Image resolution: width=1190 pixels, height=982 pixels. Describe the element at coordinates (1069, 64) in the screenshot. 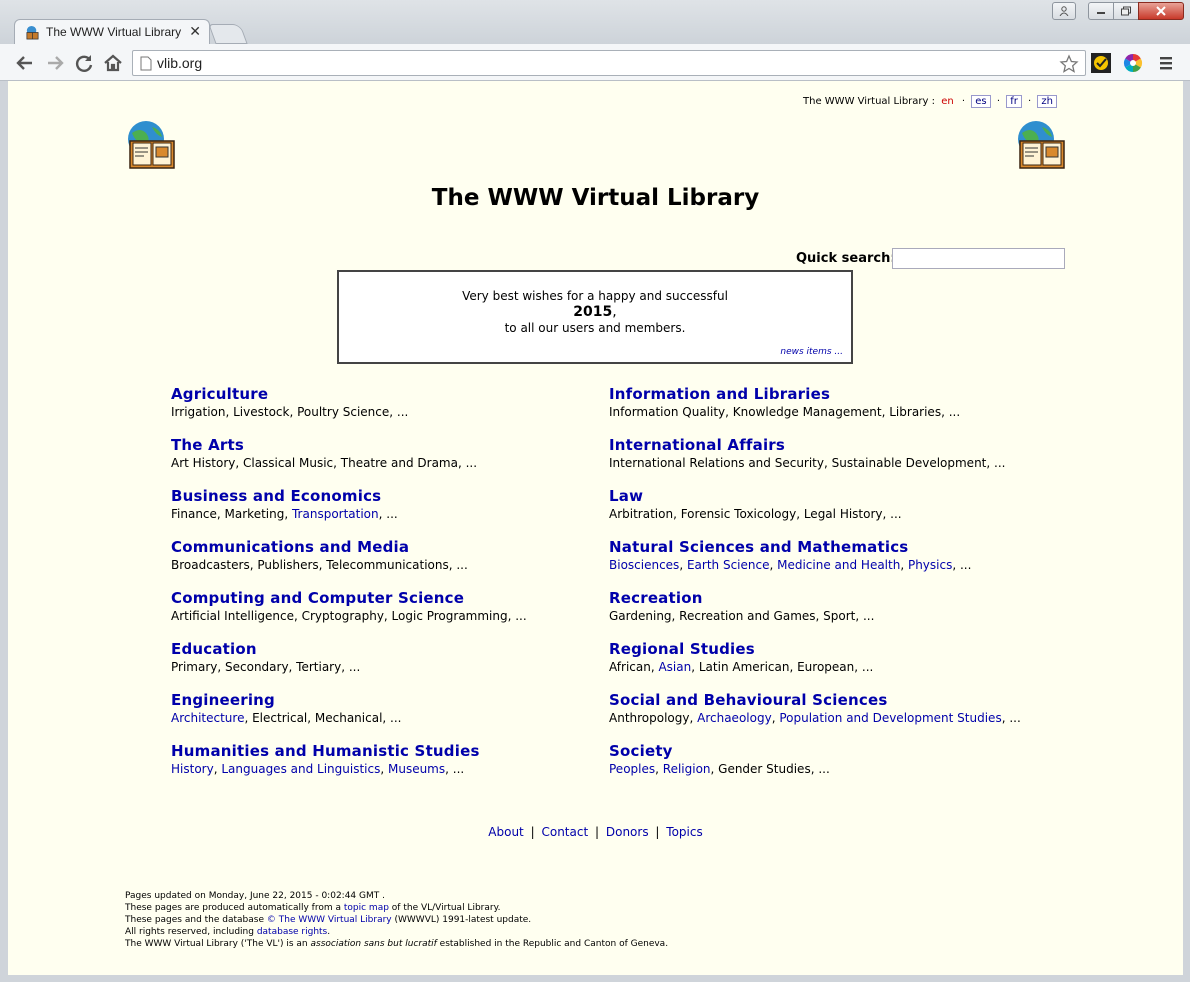

I see `bookmark-star-icon` at that location.